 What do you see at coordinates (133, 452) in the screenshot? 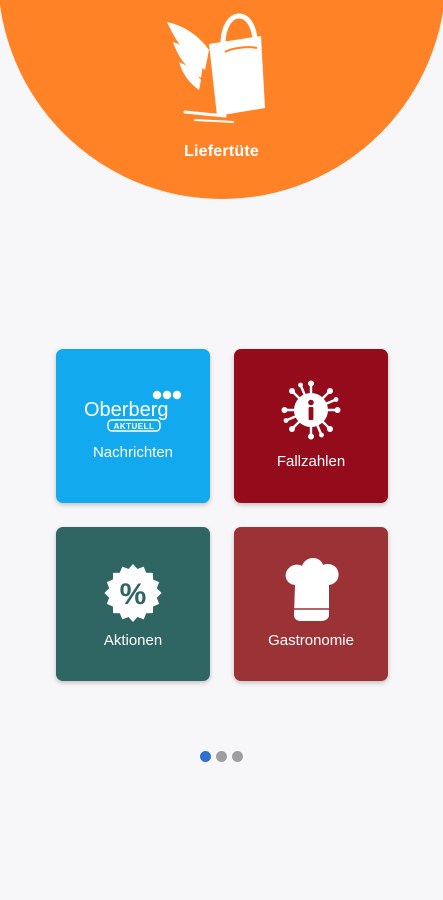
I see `tile-label-nachrichten: Nachrichten` at bounding box center [133, 452].